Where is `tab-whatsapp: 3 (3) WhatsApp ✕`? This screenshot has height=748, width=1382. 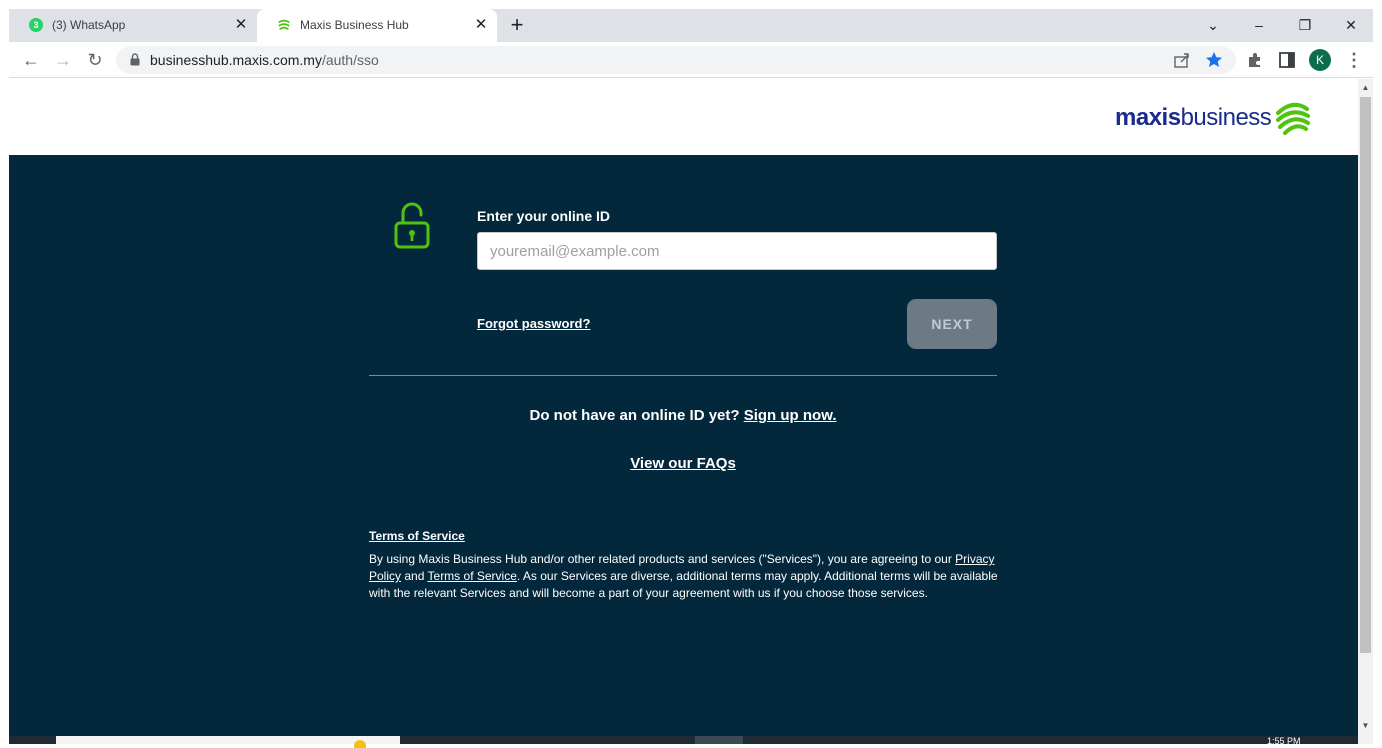
tab-whatsapp: 3 (3) WhatsApp ✕ is located at coordinates (133, 25).